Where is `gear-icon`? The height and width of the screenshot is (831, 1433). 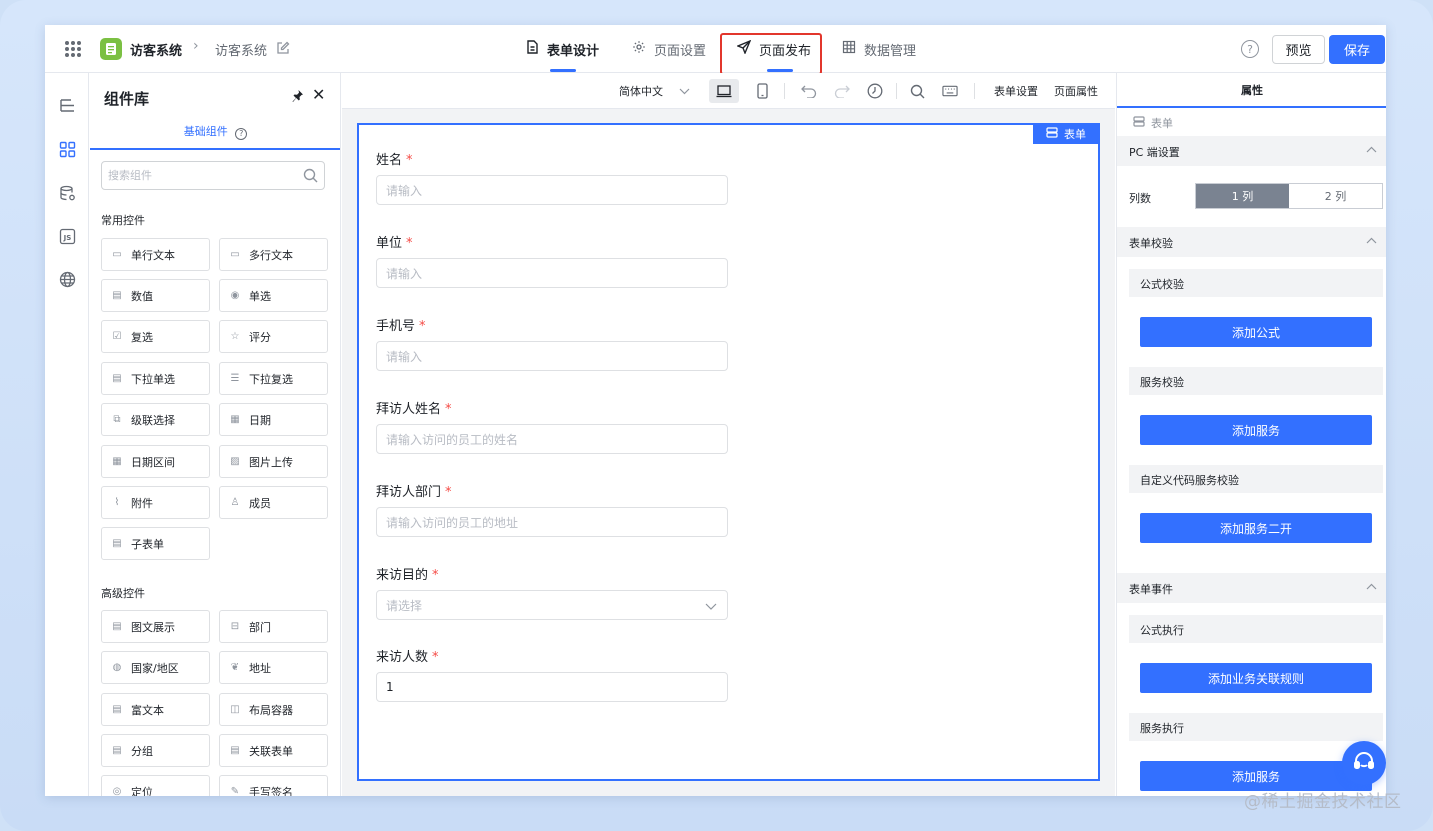 gear-icon is located at coordinates (639, 49).